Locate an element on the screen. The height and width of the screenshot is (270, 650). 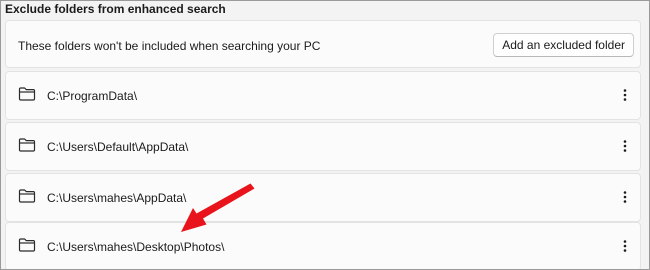
add-excluded-folder-button: Add an excluded folder is located at coordinates (563, 45).